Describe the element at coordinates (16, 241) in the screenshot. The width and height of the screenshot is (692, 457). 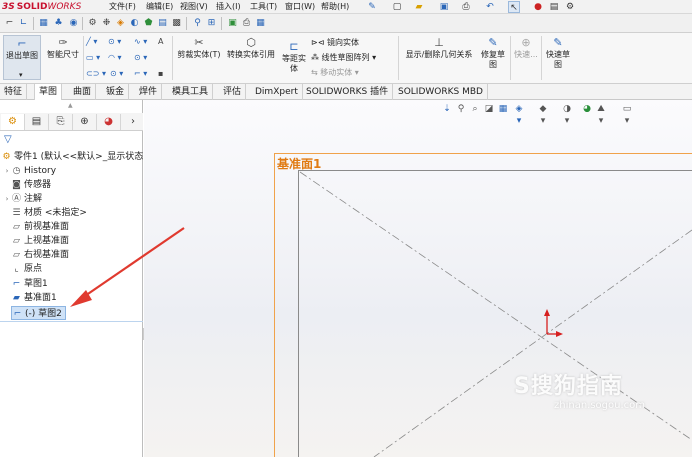
I see `plane-icon: ▱` at that location.